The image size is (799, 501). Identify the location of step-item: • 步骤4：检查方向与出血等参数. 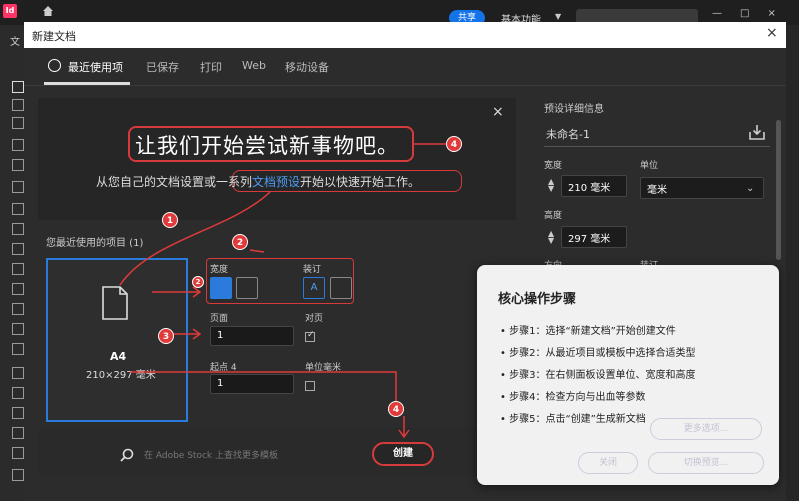
(573, 397).